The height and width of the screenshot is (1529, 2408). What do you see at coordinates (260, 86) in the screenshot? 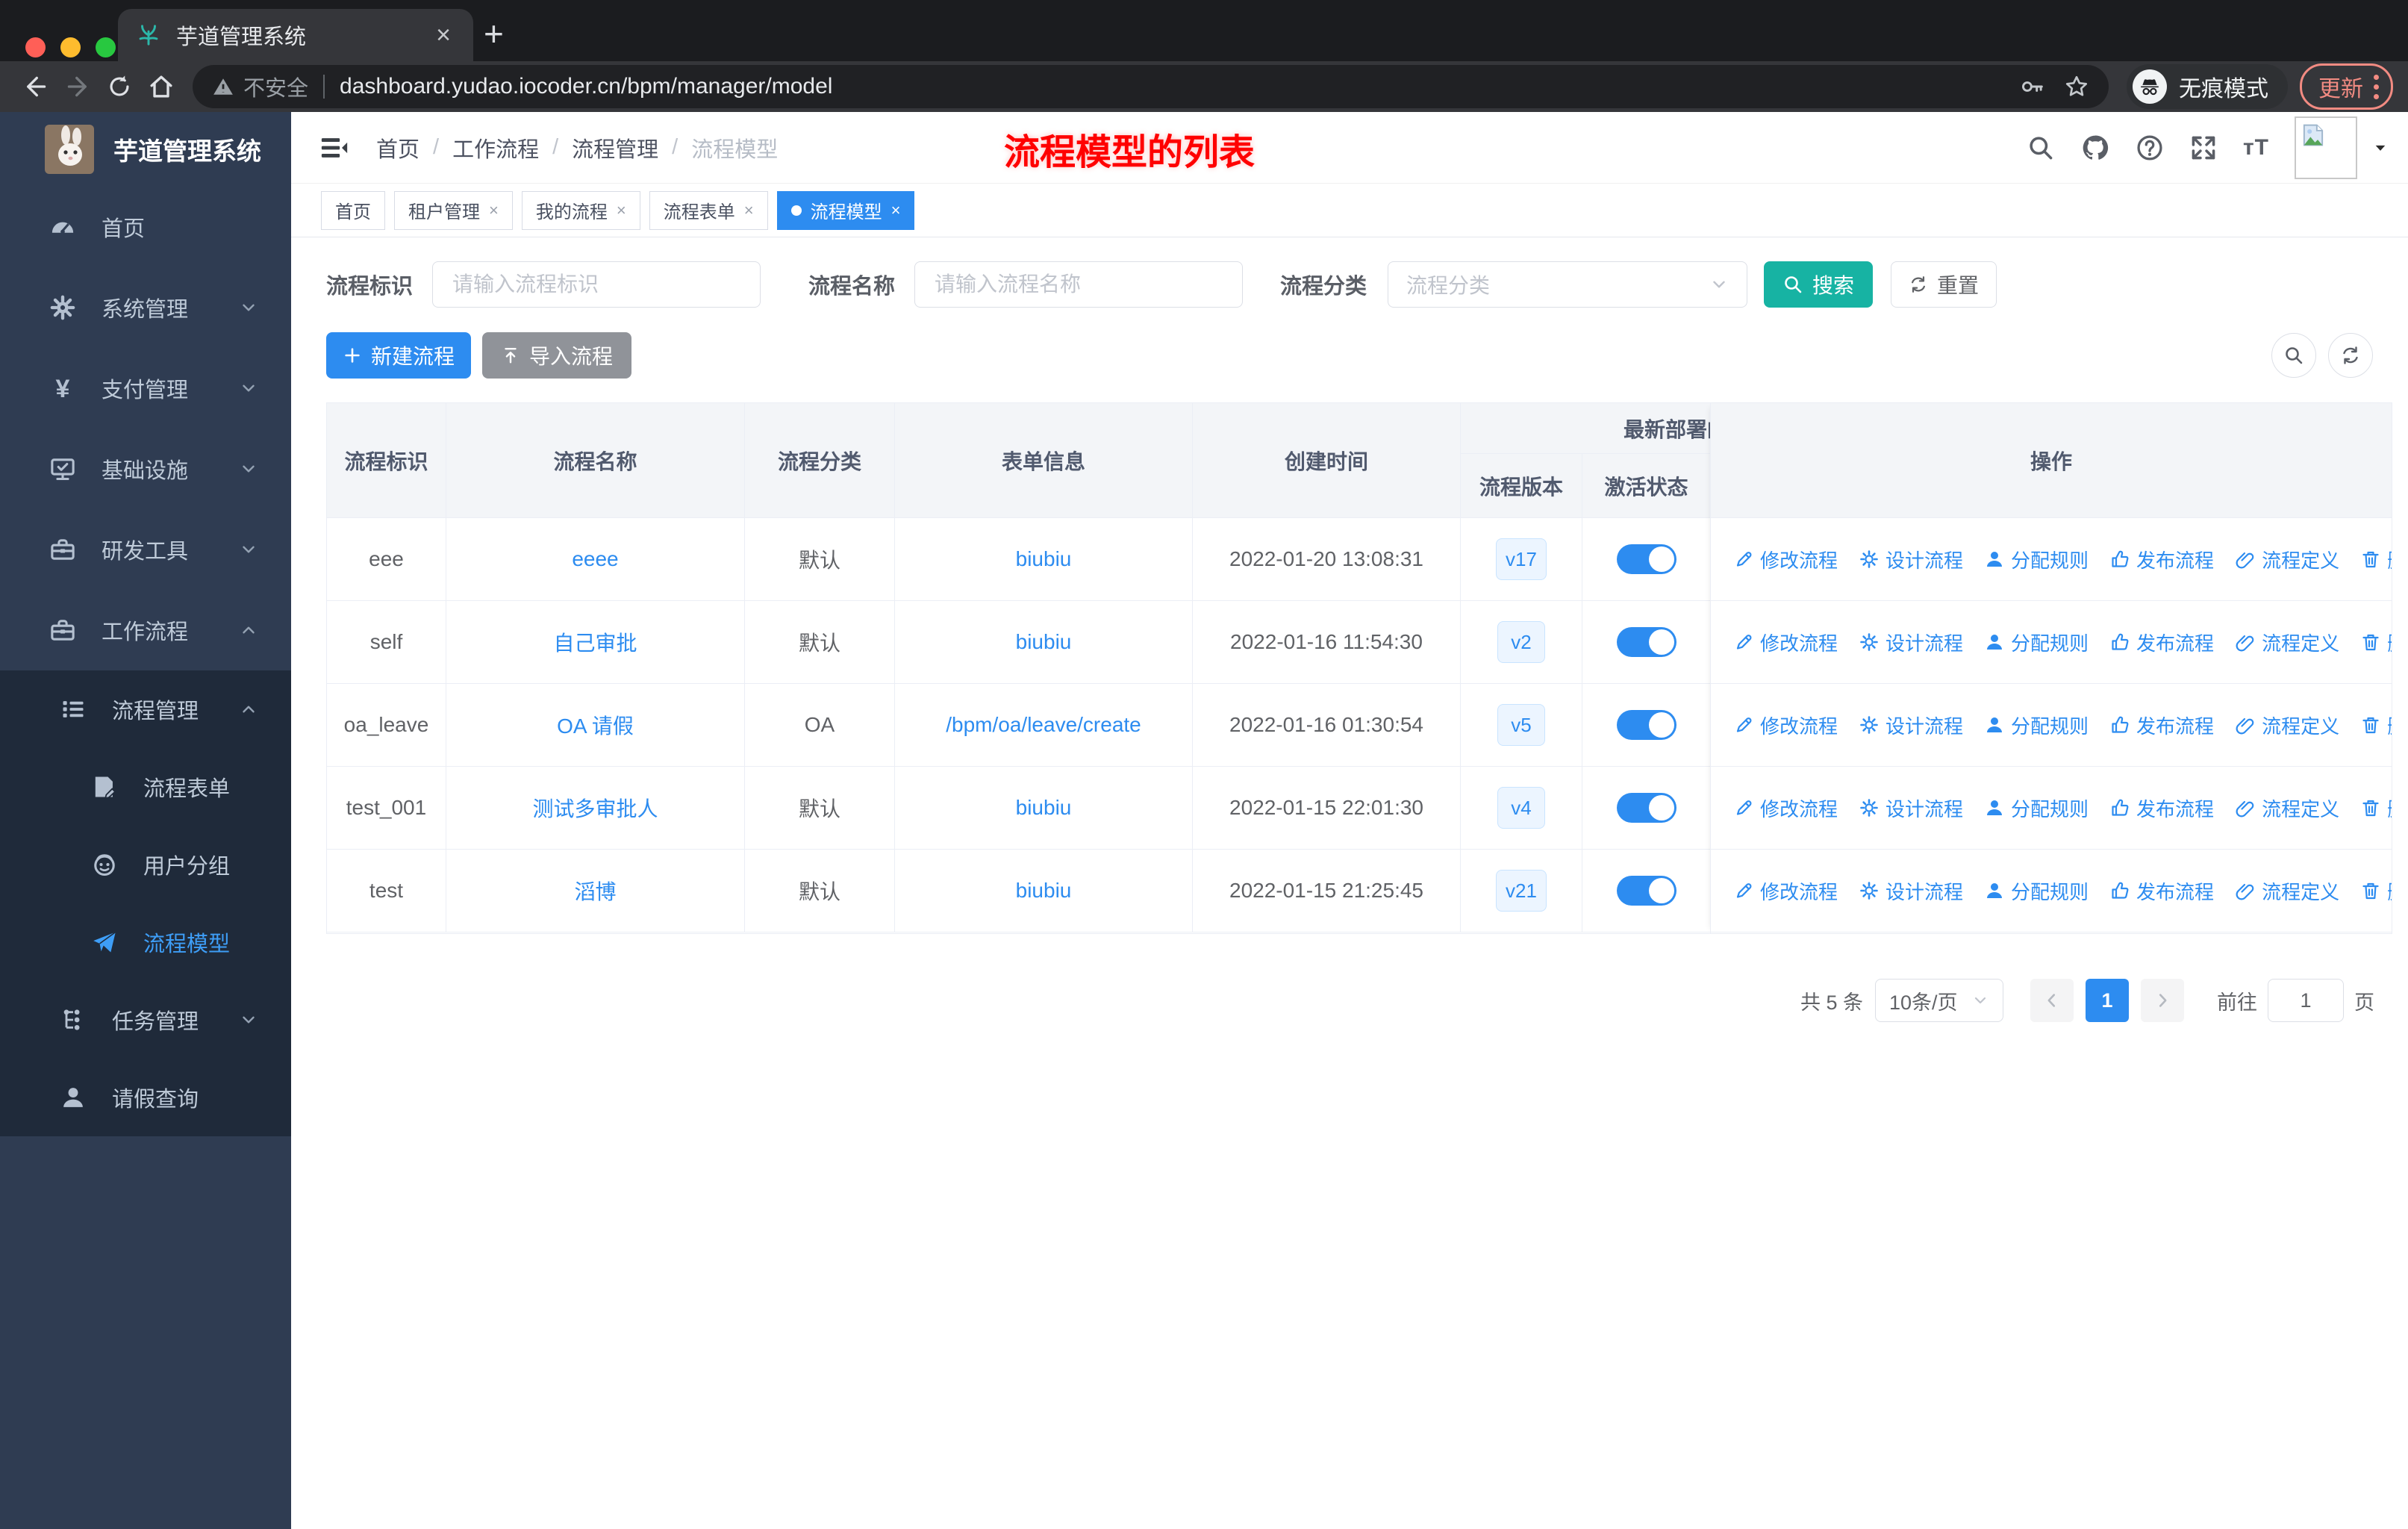
I see `security-status: 不安全` at bounding box center [260, 86].